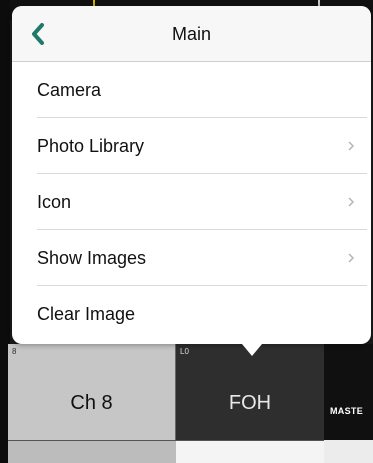  What do you see at coordinates (69, 90) in the screenshot?
I see `menu-item-label: Camera` at bounding box center [69, 90].